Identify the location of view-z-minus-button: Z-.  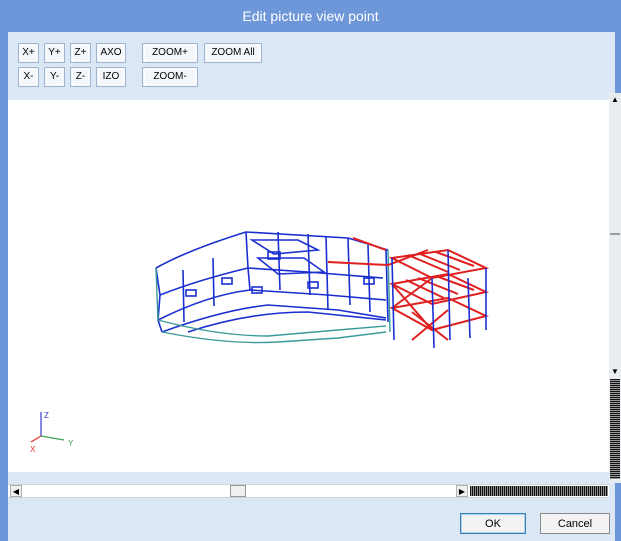
(80, 77).